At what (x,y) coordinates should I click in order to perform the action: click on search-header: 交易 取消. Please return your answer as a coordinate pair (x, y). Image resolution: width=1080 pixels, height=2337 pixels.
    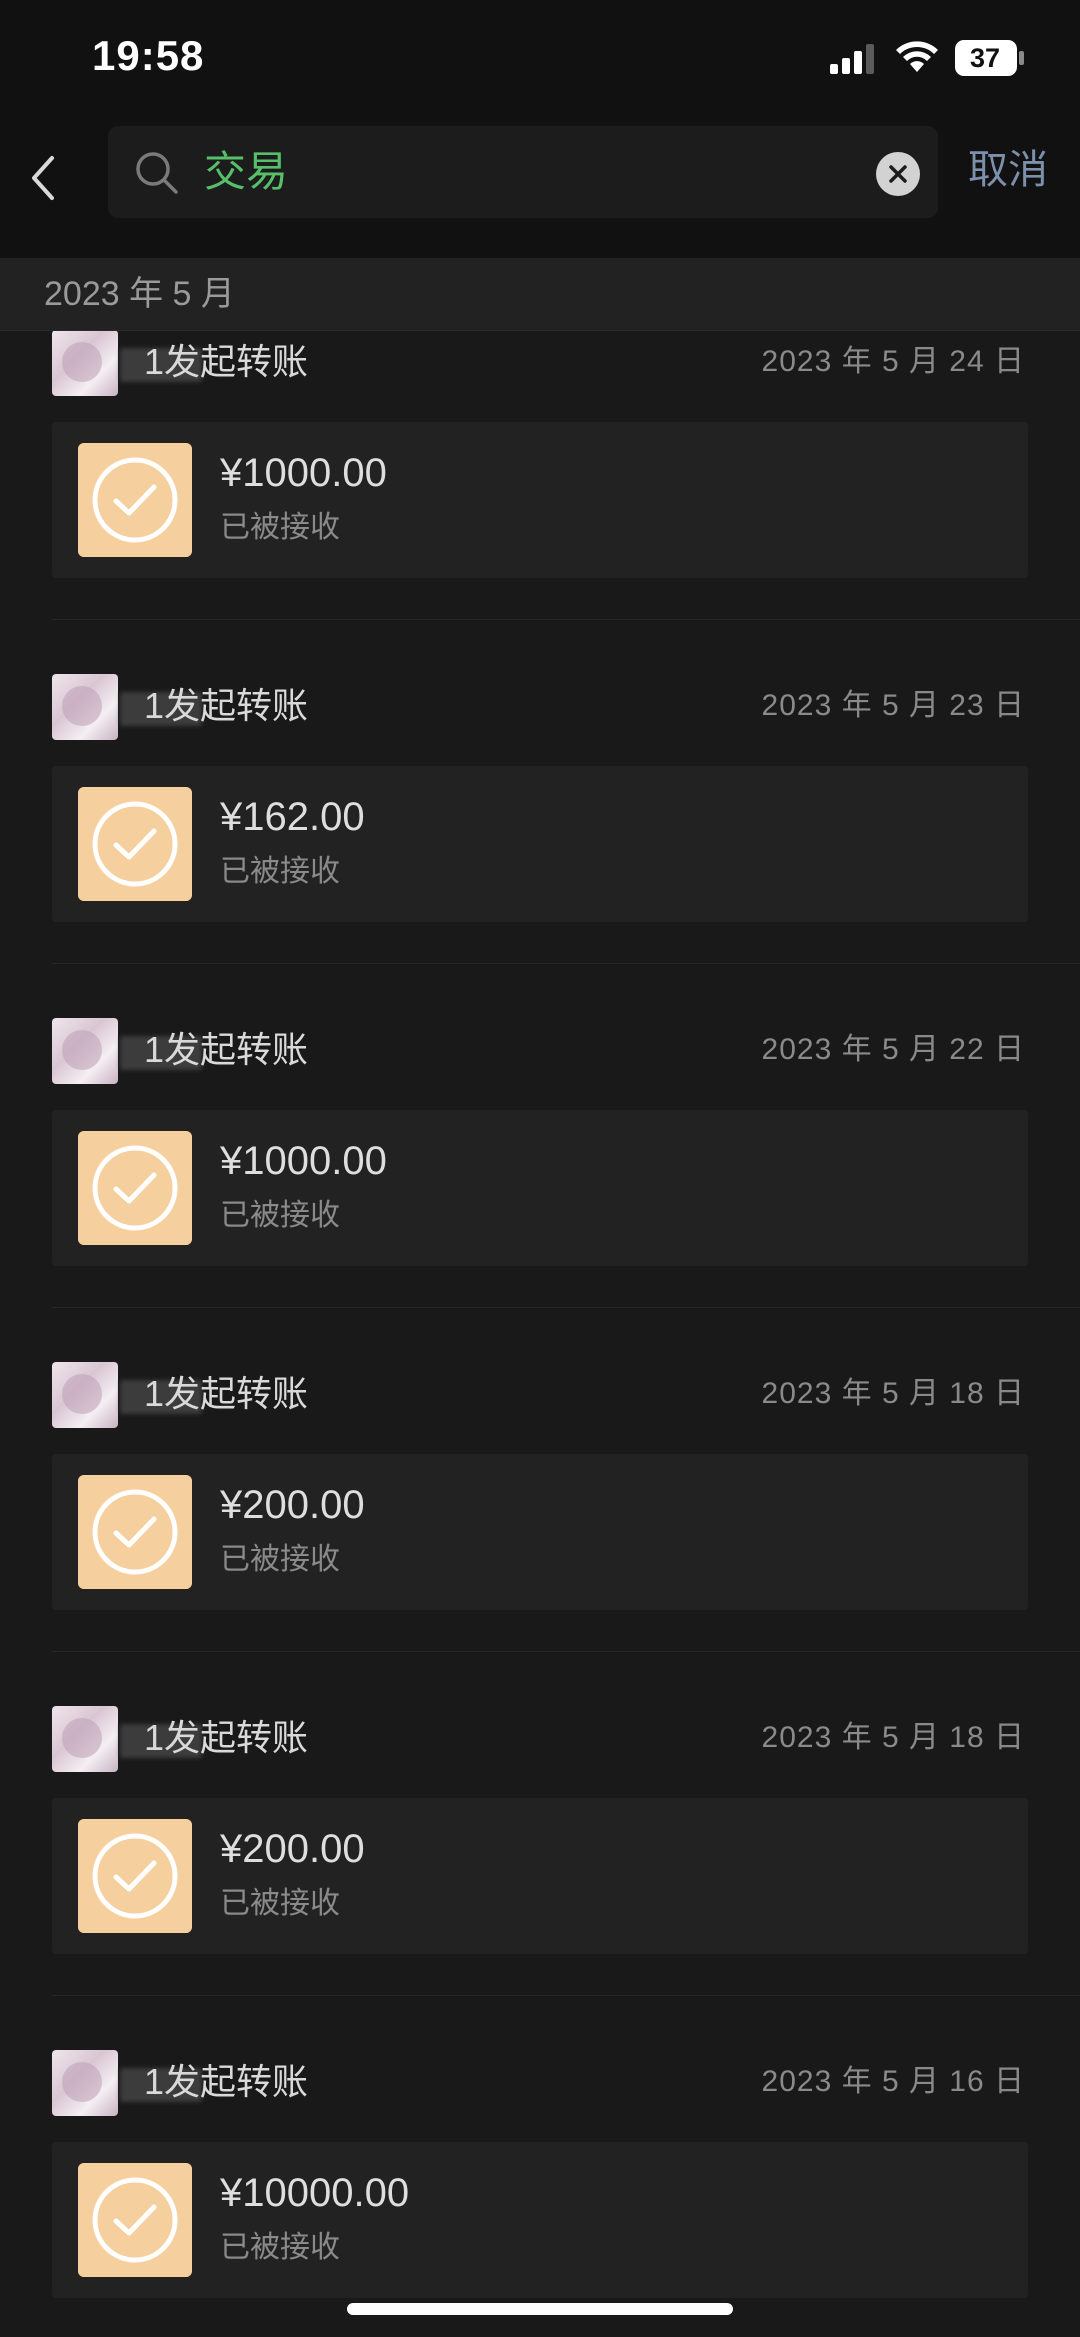
    Looking at the image, I should click on (540, 189).